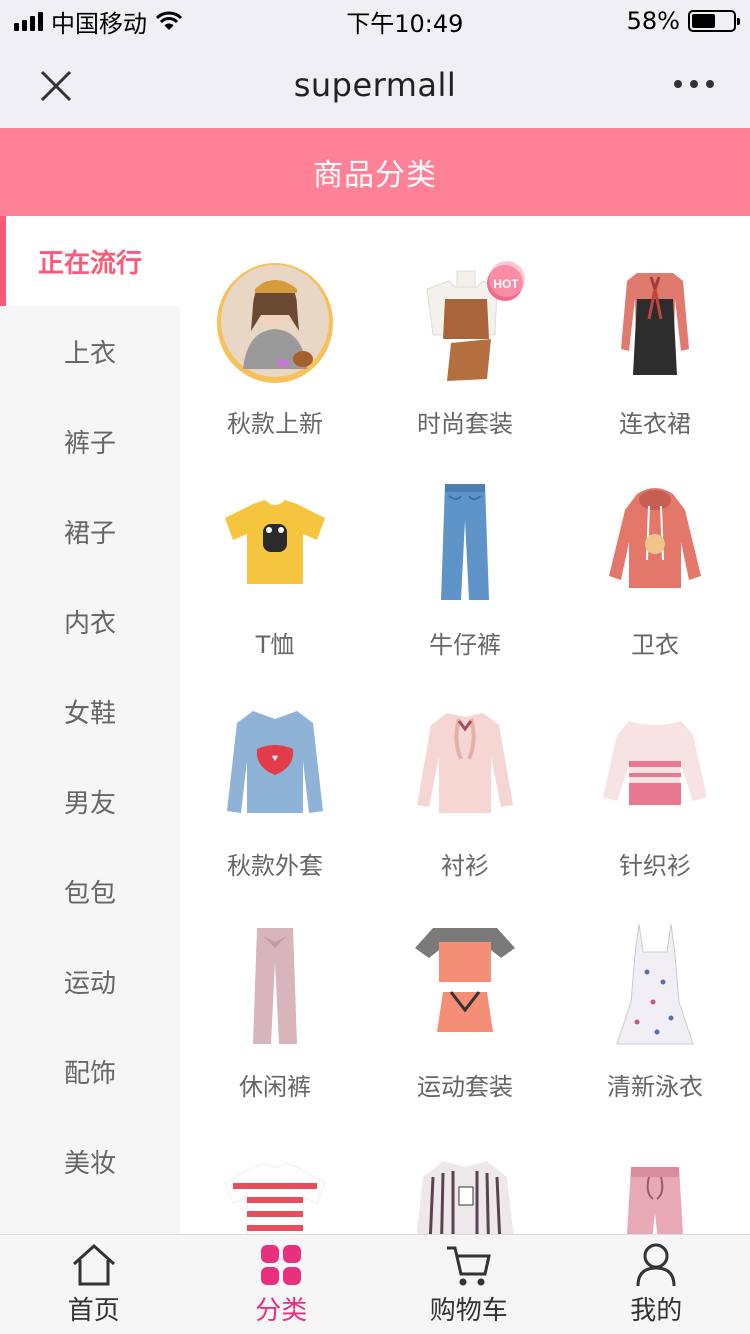  What do you see at coordinates (683, 21) in the screenshot?
I see `status-right: 58%` at bounding box center [683, 21].